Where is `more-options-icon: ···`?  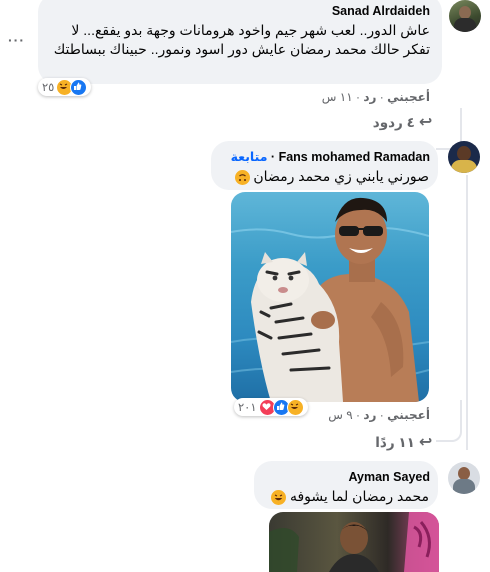
more-options-icon: ··· is located at coordinates (16, 40).